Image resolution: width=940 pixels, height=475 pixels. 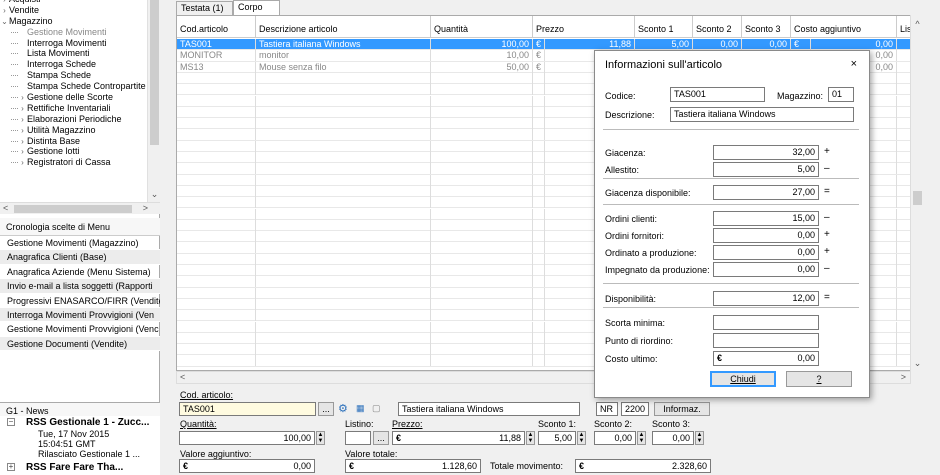 I want to click on cronologia-item: Gestione Movimenti Provvigioni (Venc, so click(x=80, y=329).